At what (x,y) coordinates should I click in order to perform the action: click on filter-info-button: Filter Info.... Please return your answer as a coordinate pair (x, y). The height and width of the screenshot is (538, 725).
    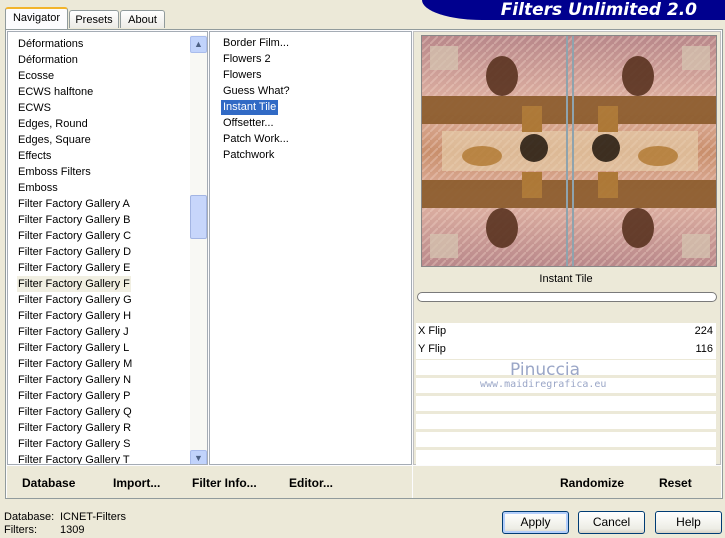
    Looking at the image, I should click on (224, 483).